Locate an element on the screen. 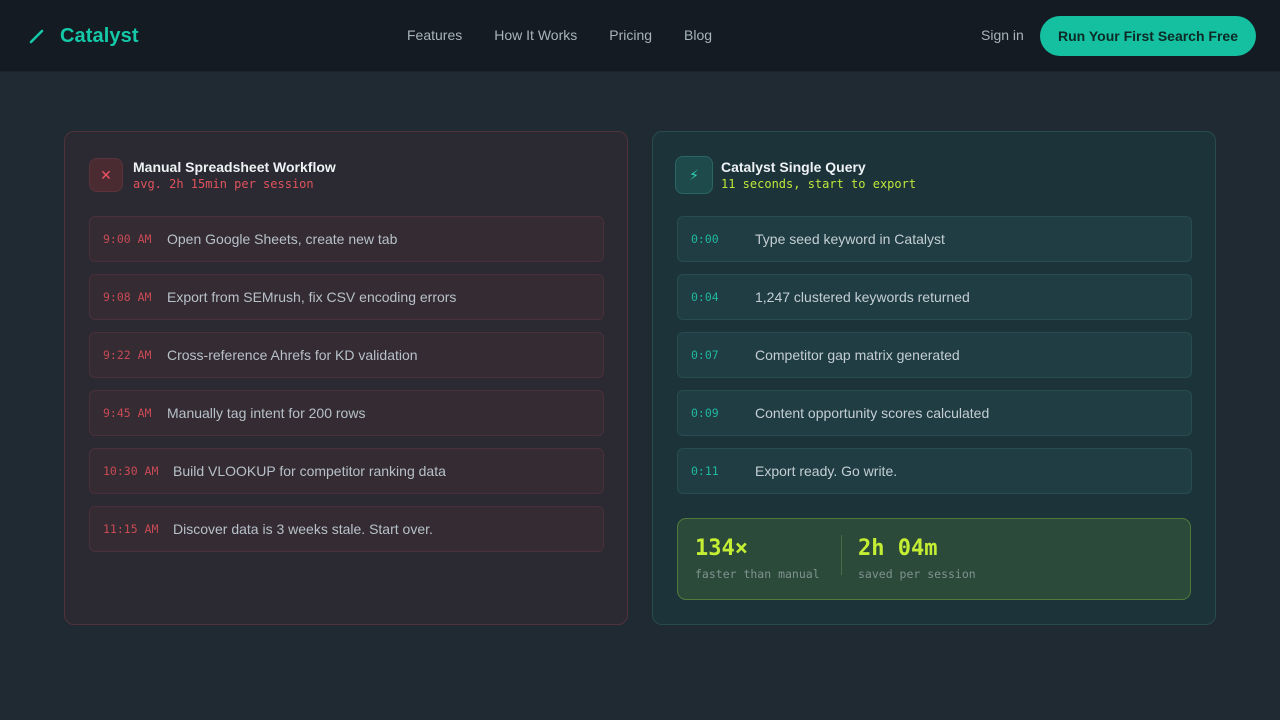 The image size is (1280, 720). nav-links: Features How It Works Pricing Blog is located at coordinates (559, 35).